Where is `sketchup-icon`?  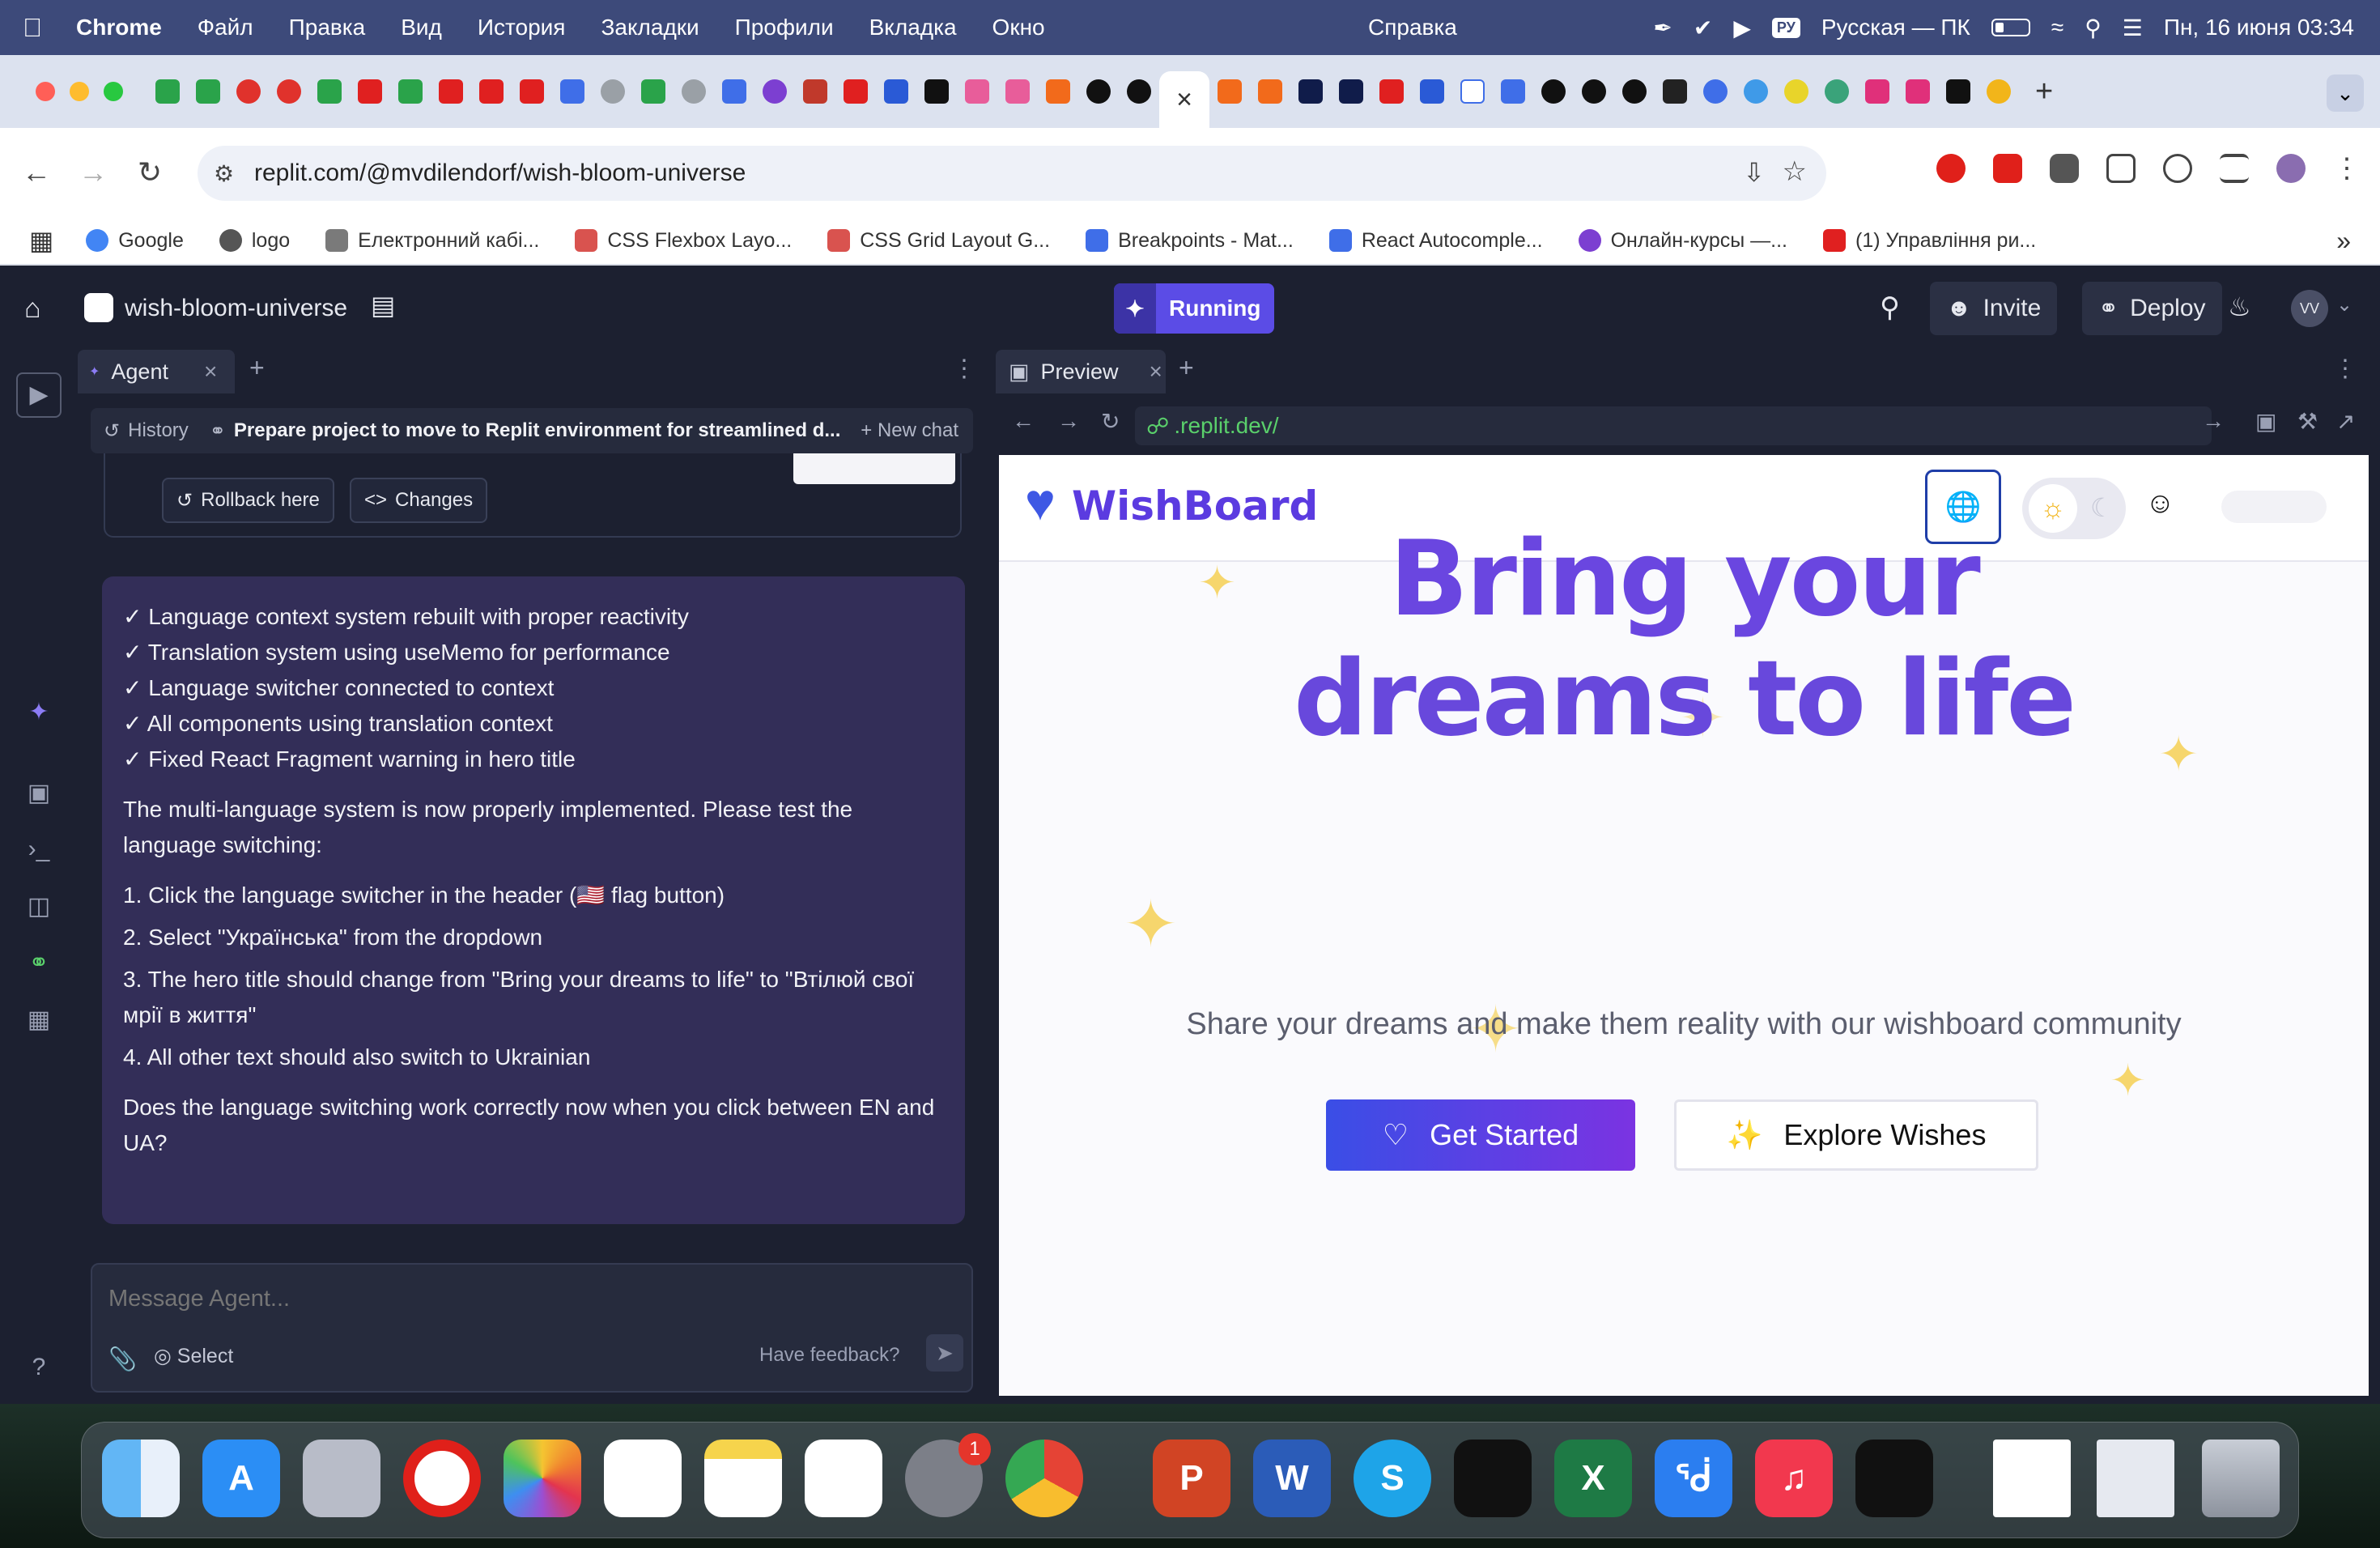
sketchup-icon is located at coordinates (1894, 1478).